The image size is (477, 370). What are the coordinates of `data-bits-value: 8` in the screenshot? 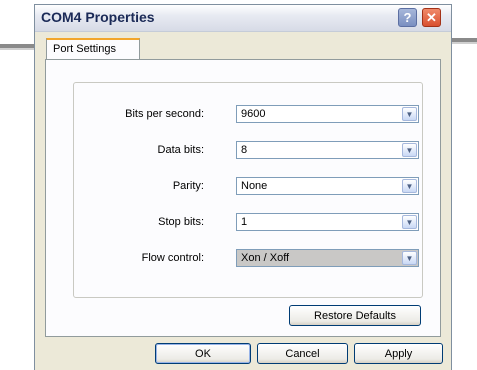 It's located at (244, 150).